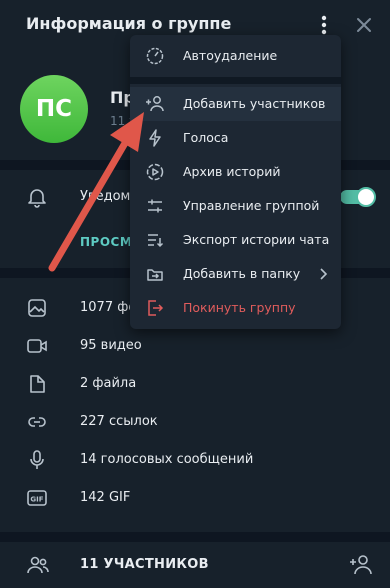 Image resolution: width=390 pixels, height=588 pixels. What do you see at coordinates (155, 56) in the screenshot?
I see `timer-icon` at bounding box center [155, 56].